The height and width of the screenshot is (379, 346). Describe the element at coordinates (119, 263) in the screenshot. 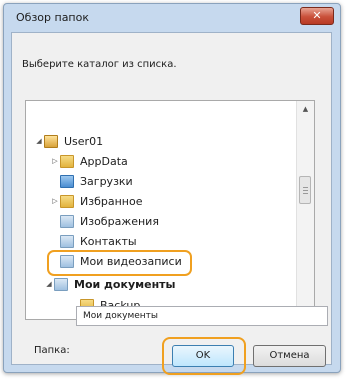

I see `selection-highlight-ring` at that location.